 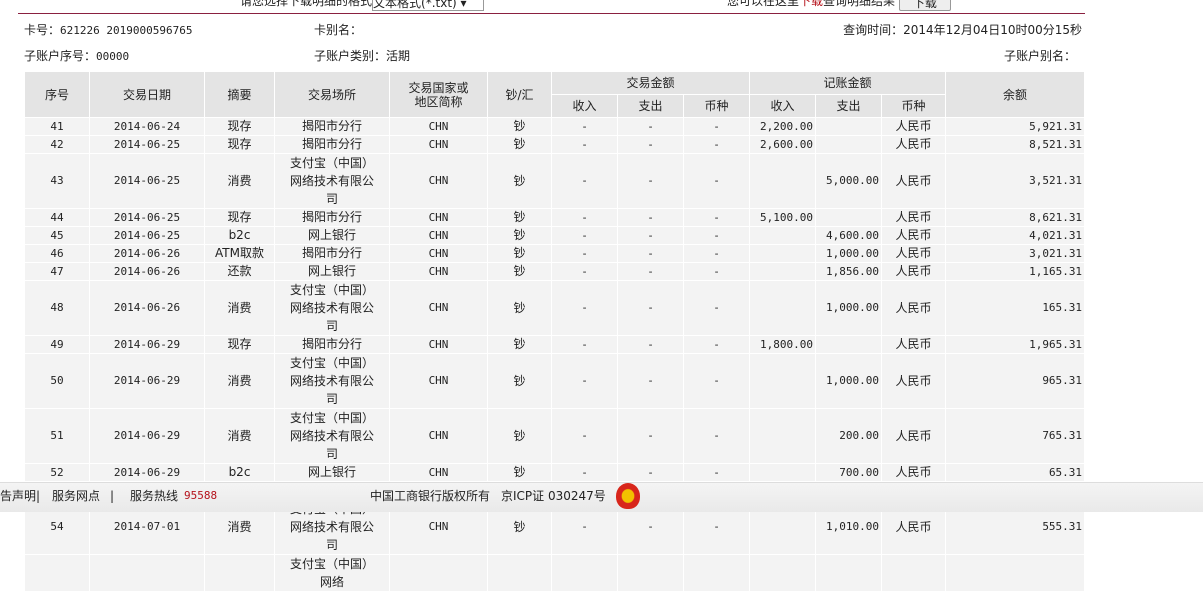 I want to click on cell-seq: 45, so click(x=57, y=235).